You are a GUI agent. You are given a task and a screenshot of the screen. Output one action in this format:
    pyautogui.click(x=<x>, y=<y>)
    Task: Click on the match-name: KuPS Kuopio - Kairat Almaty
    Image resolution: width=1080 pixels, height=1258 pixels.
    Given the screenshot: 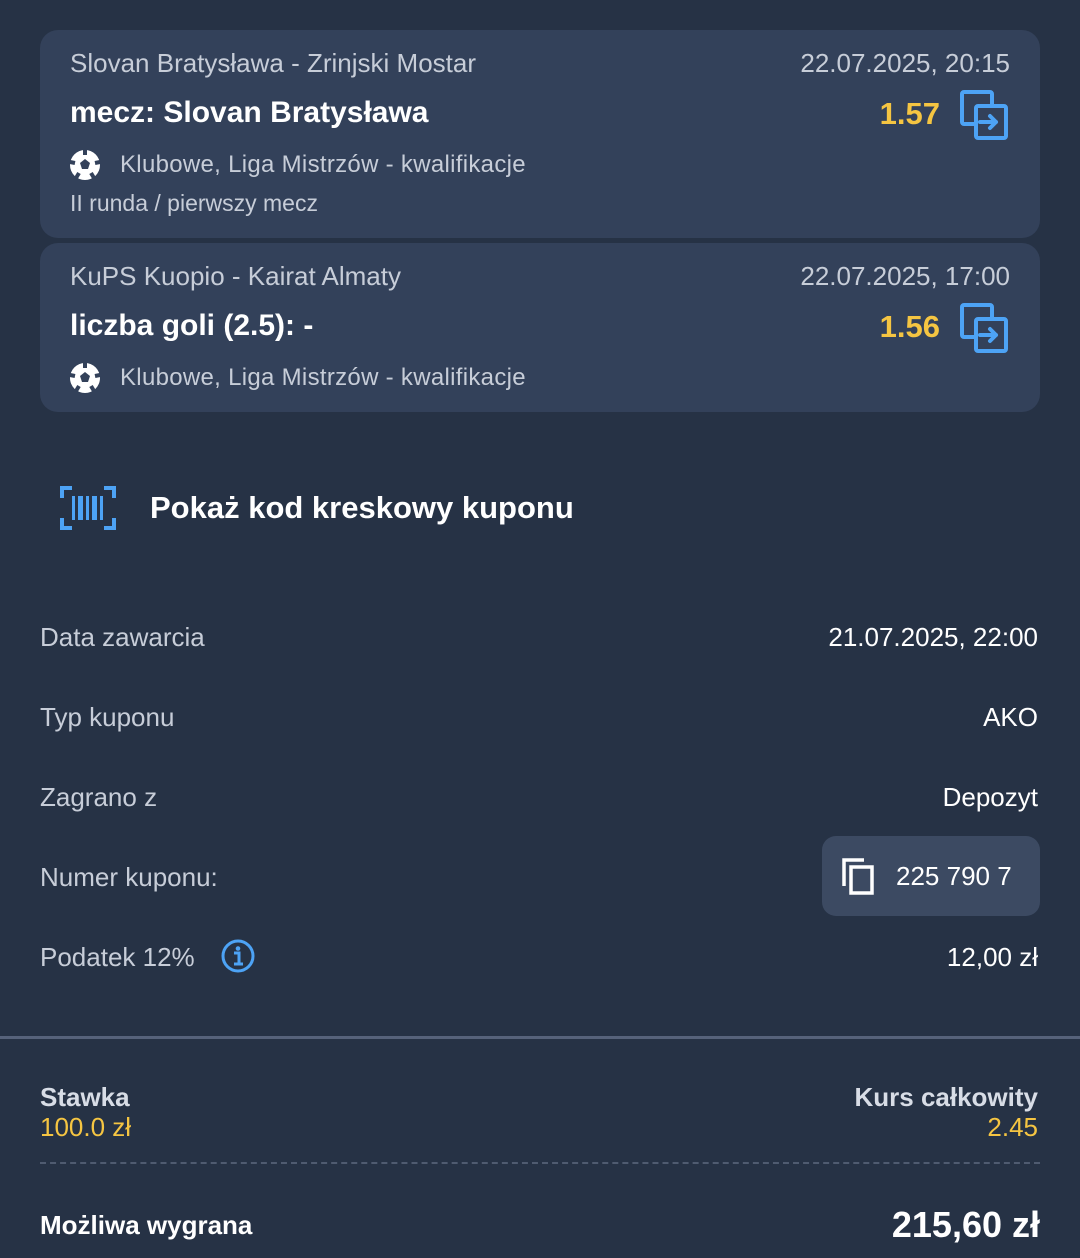 What is the action you would take?
    pyautogui.click(x=235, y=276)
    